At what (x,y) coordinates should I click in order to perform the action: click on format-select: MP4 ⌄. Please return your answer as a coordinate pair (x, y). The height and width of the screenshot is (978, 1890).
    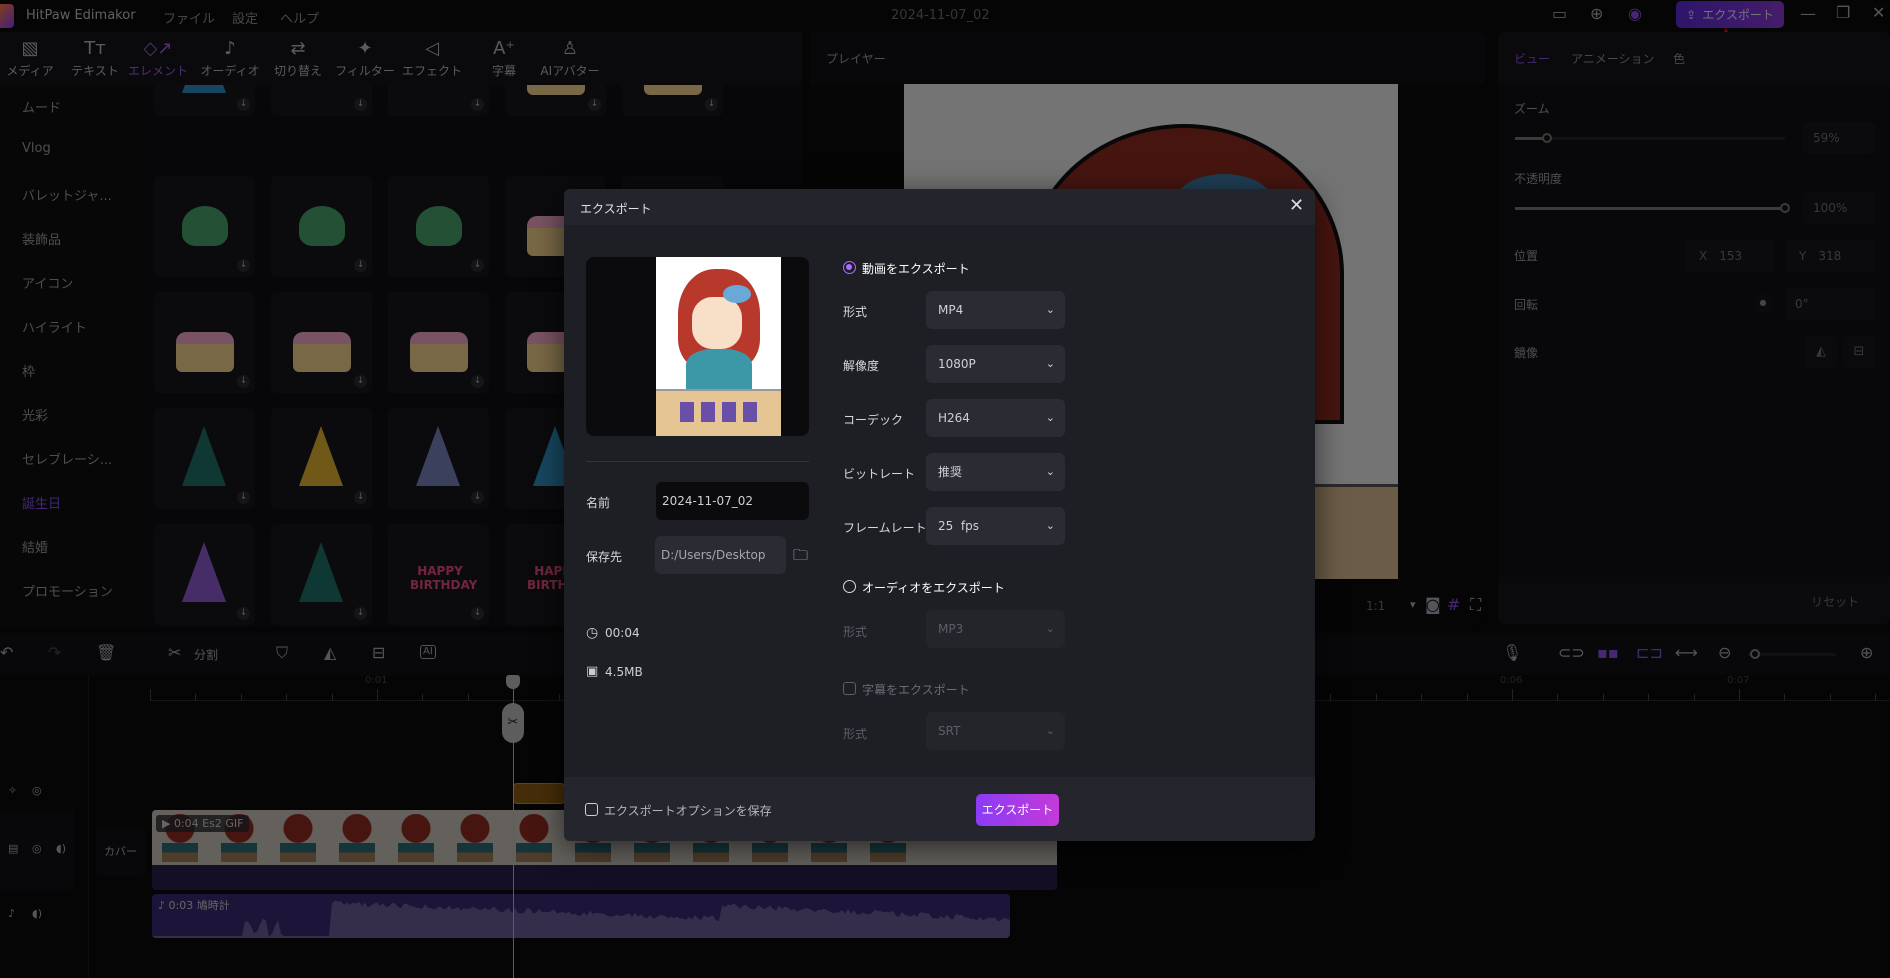
    Looking at the image, I should click on (995, 310).